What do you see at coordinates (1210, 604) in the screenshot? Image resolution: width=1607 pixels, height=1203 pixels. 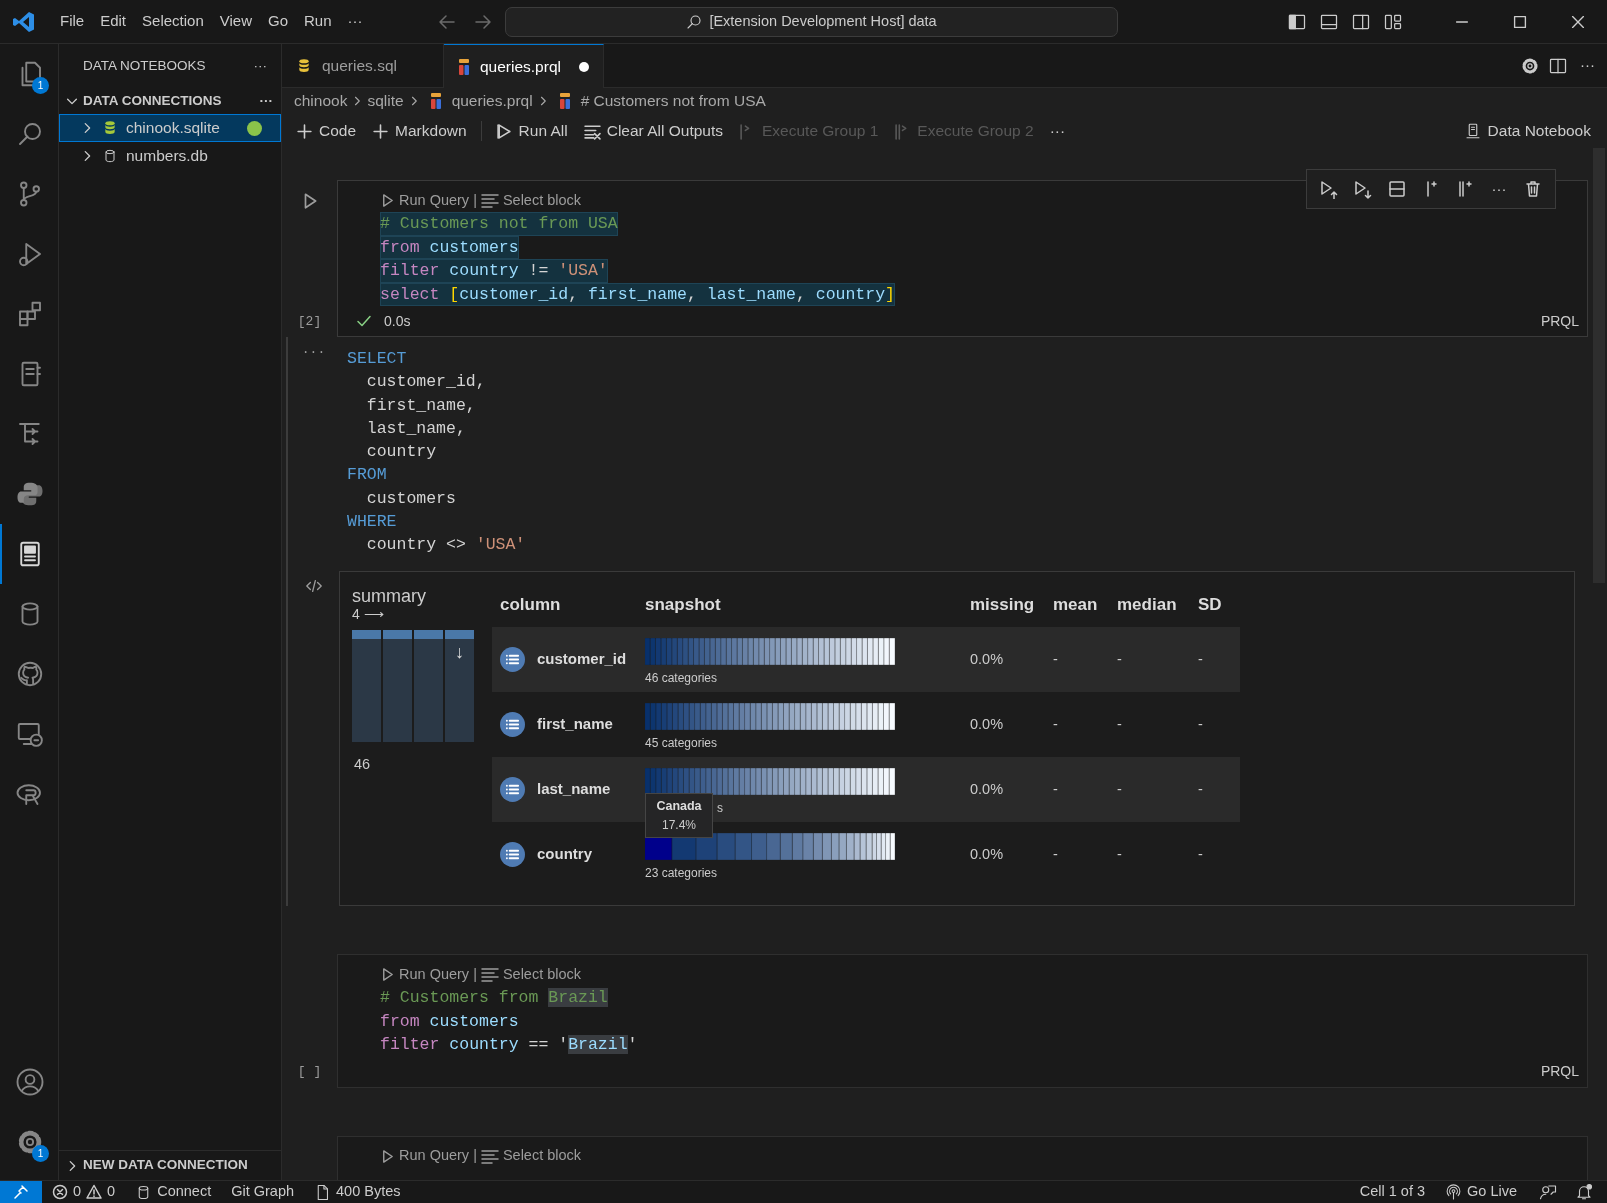 I see `column-header: SD` at bounding box center [1210, 604].